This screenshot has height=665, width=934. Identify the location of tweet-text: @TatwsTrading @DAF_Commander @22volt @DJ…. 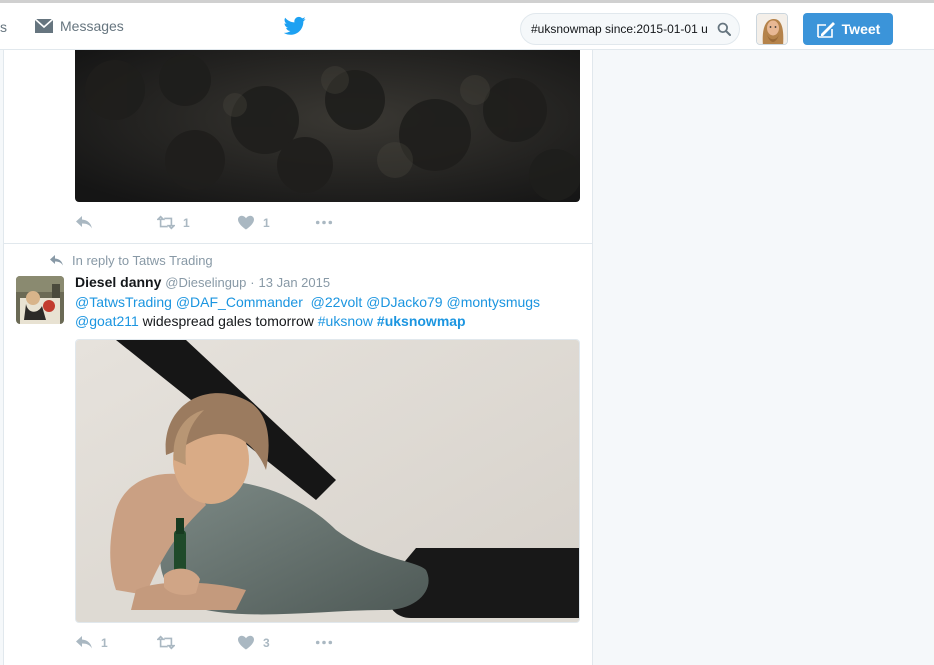
(327, 312).